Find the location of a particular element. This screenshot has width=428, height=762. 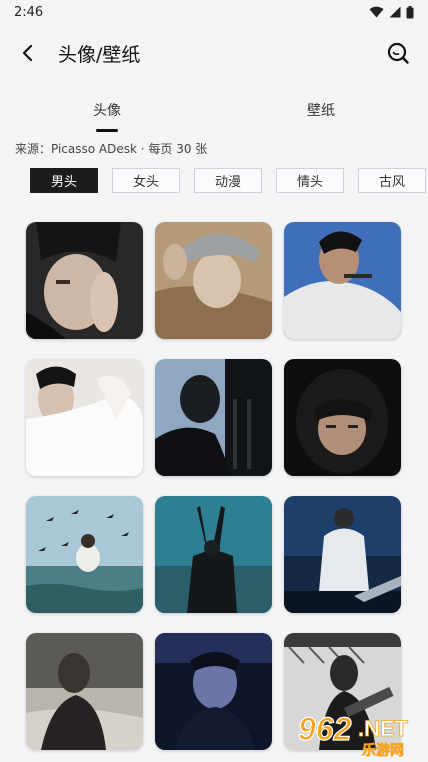

svg-text: 乐游网 is located at coordinates (383, 750).